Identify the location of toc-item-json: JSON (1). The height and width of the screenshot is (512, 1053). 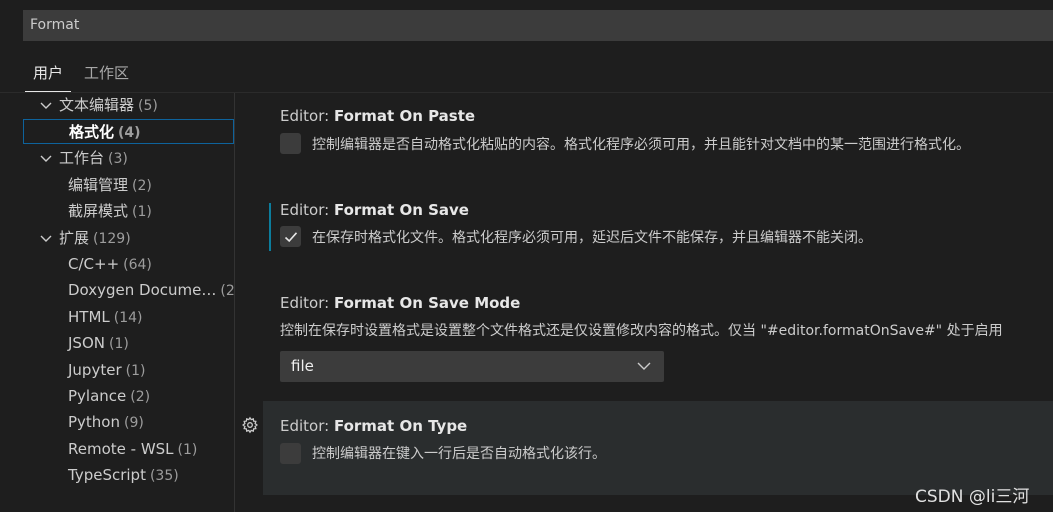
(117, 343).